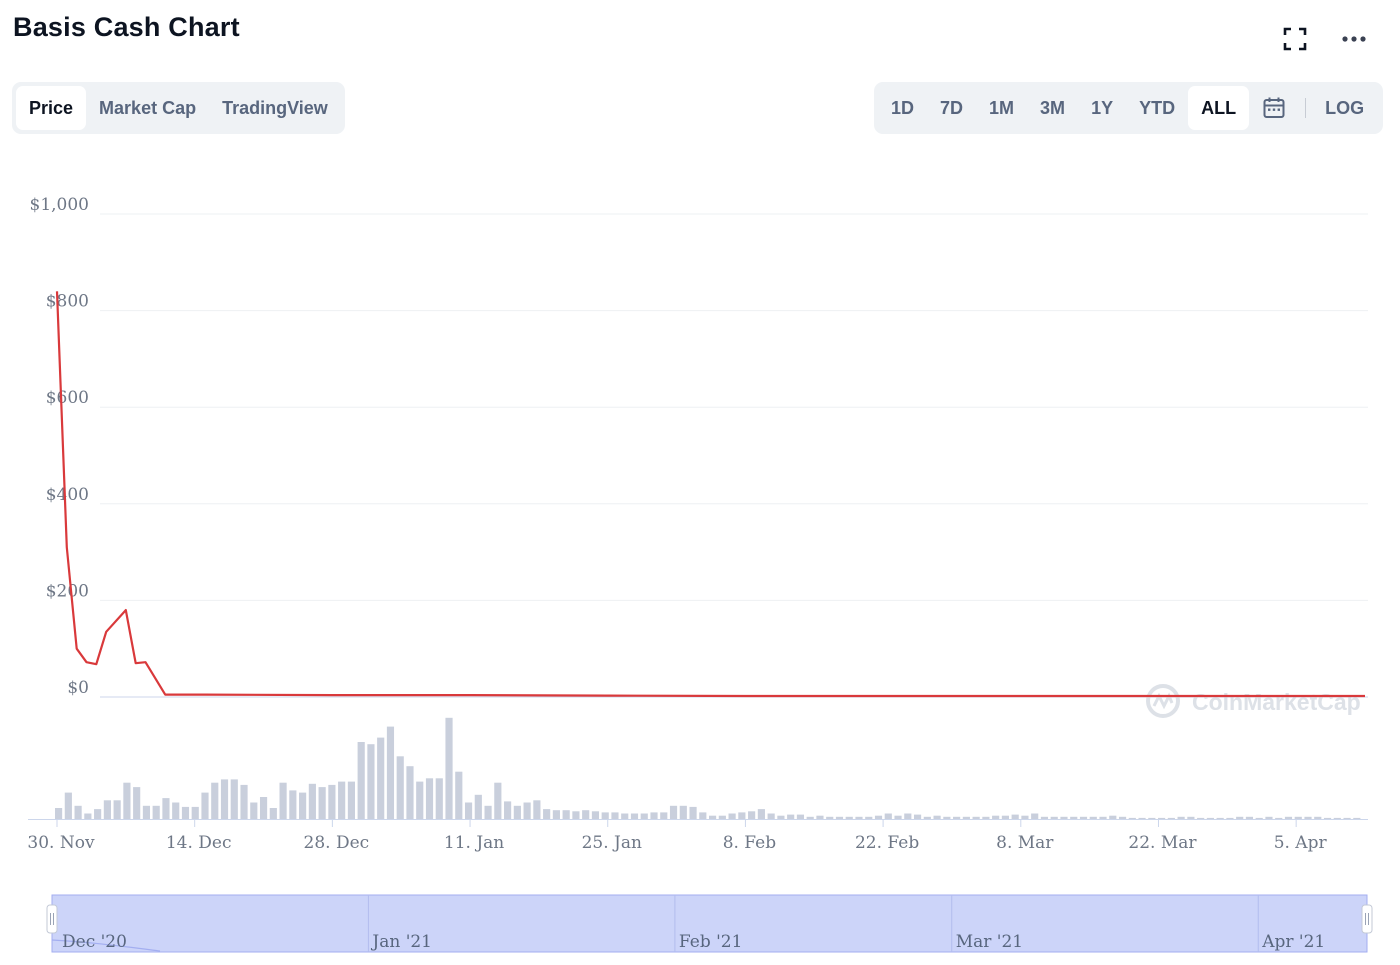  I want to click on x-tick-label: 14. Dec, so click(199, 843).